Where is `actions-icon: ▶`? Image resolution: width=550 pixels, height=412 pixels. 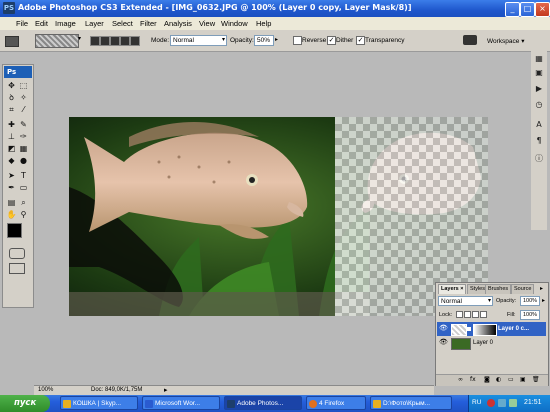 actions-icon: ▶ is located at coordinates (539, 89).